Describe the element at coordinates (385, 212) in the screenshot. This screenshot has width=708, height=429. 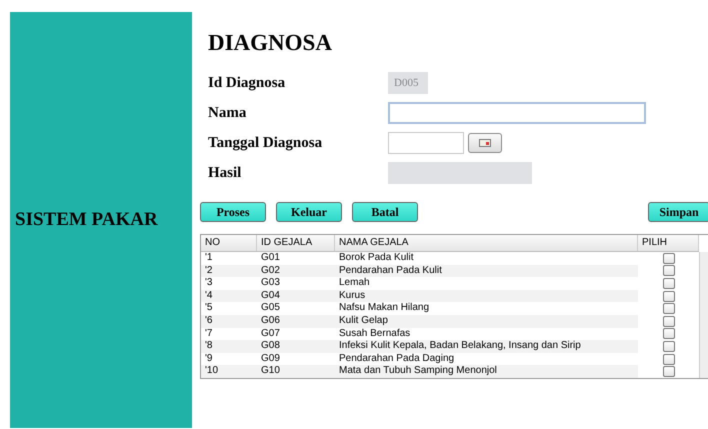
I see `action-button: Batal` at that location.